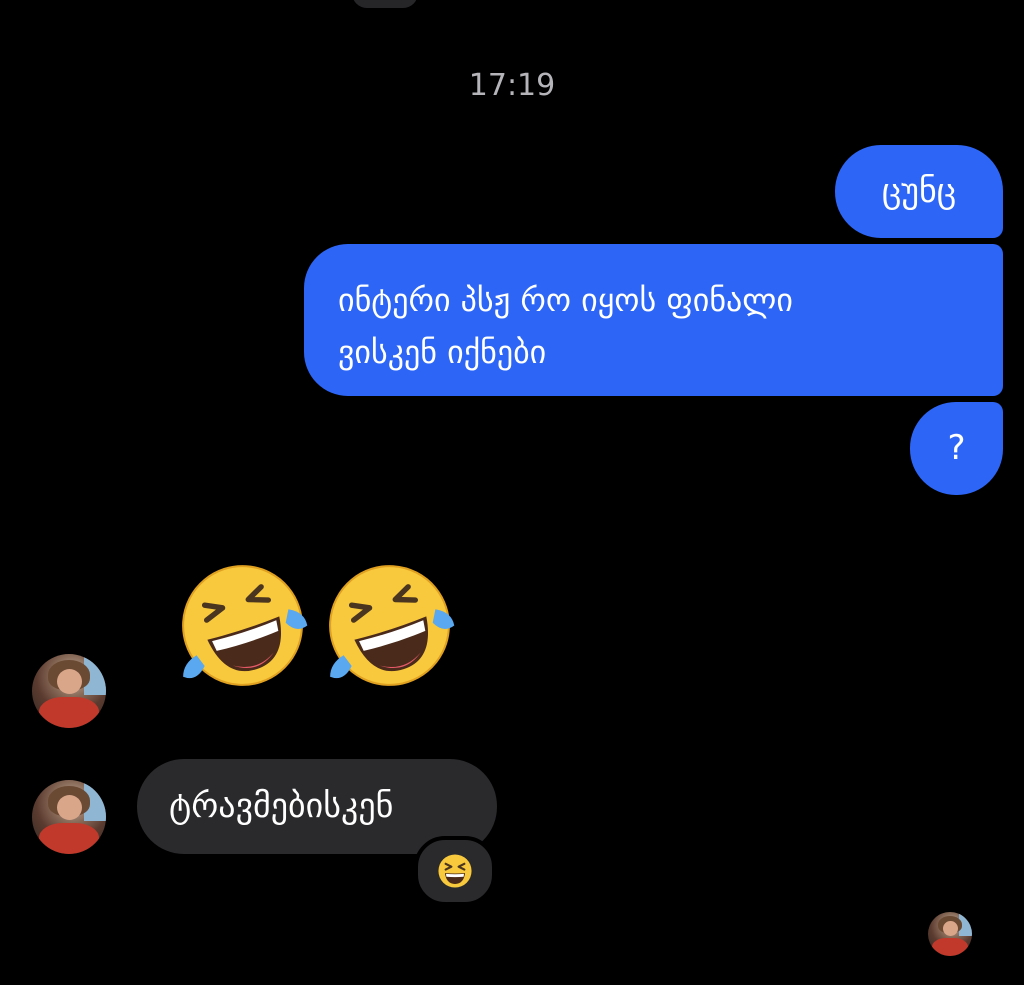  What do you see at coordinates (442, 352) in the screenshot?
I see `message-text-line: ვისკენ იქნები` at bounding box center [442, 352].